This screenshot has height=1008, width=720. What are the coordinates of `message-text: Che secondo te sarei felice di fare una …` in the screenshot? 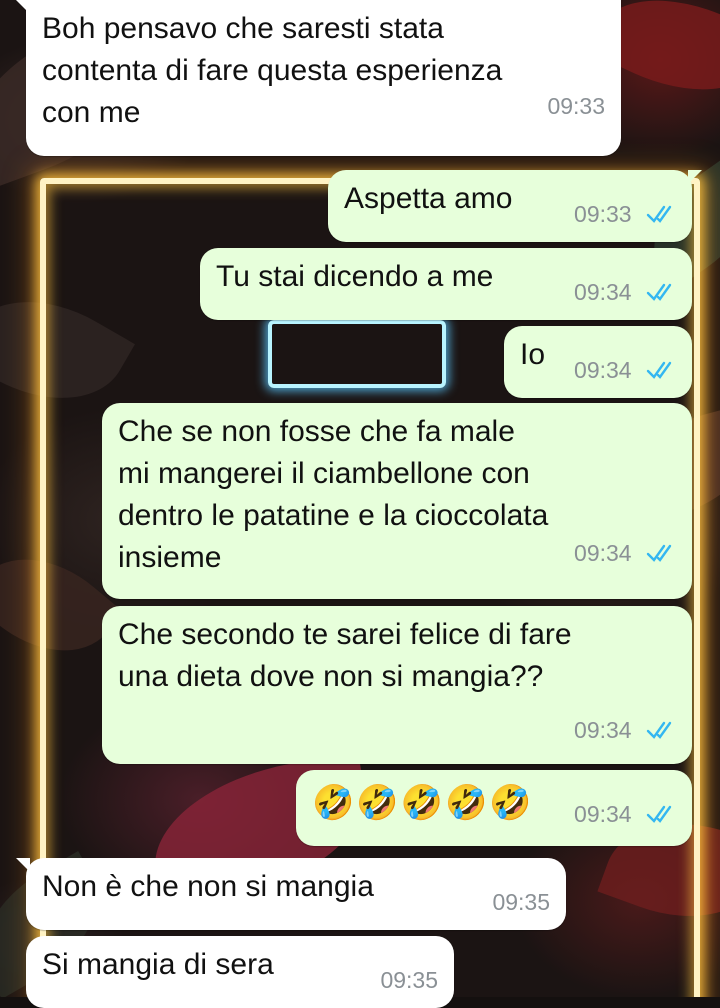 It's located at (345, 655).